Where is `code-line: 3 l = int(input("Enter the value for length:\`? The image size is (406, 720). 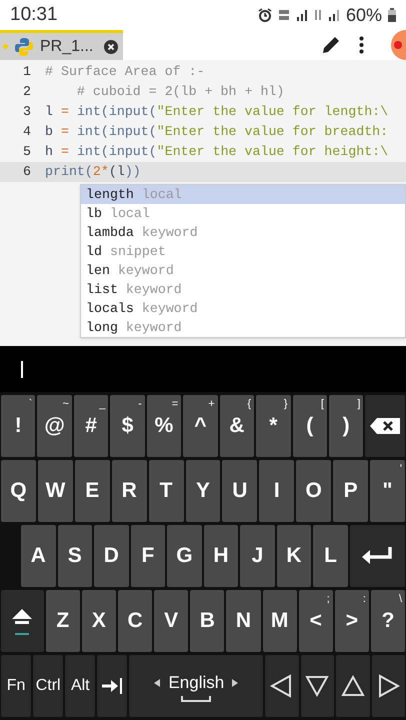
code-line: 3 l = int(input("Enter the value for length:\ is located at coordinates (203, 112).